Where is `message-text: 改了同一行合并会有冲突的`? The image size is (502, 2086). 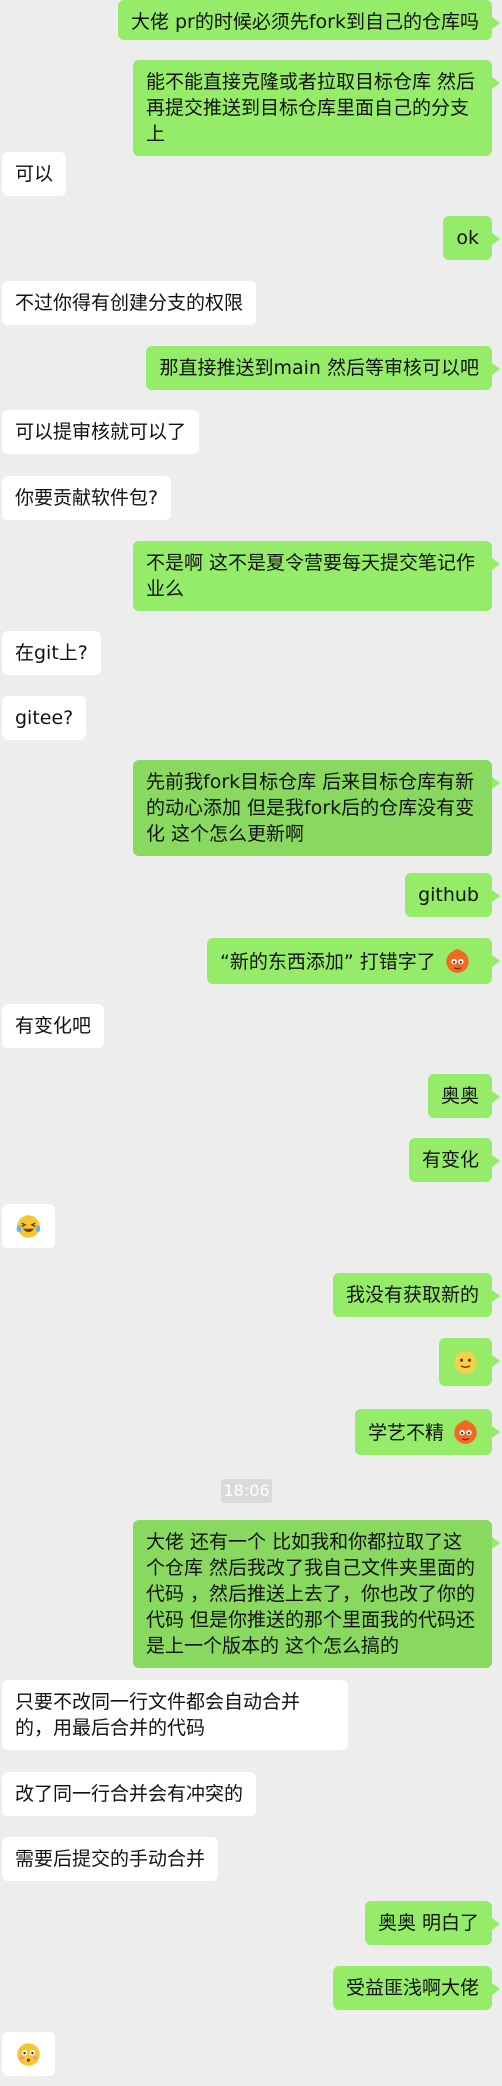 message-text: 改了同一行合并会有冲突的 is located at coordinates (129, 1794).